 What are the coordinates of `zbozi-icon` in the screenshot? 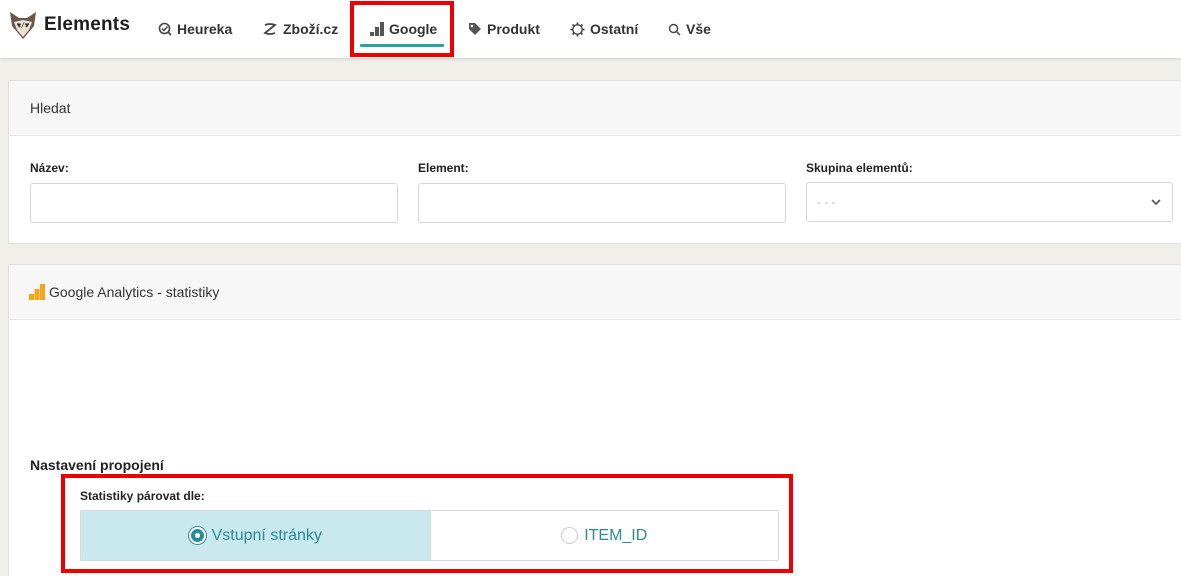 It's located at (270, 29).